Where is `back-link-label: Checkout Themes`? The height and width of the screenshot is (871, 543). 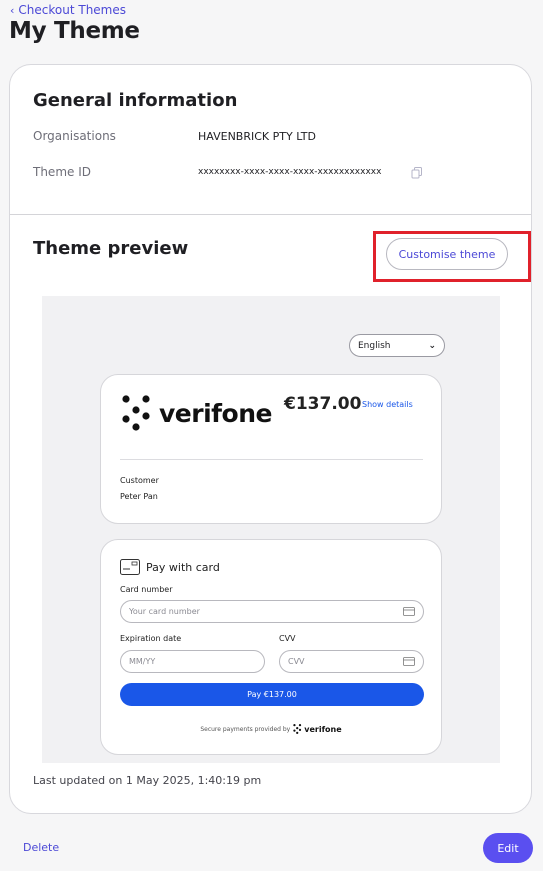
back-link-label: Checkout Themes is located at coordinates (72, 10).